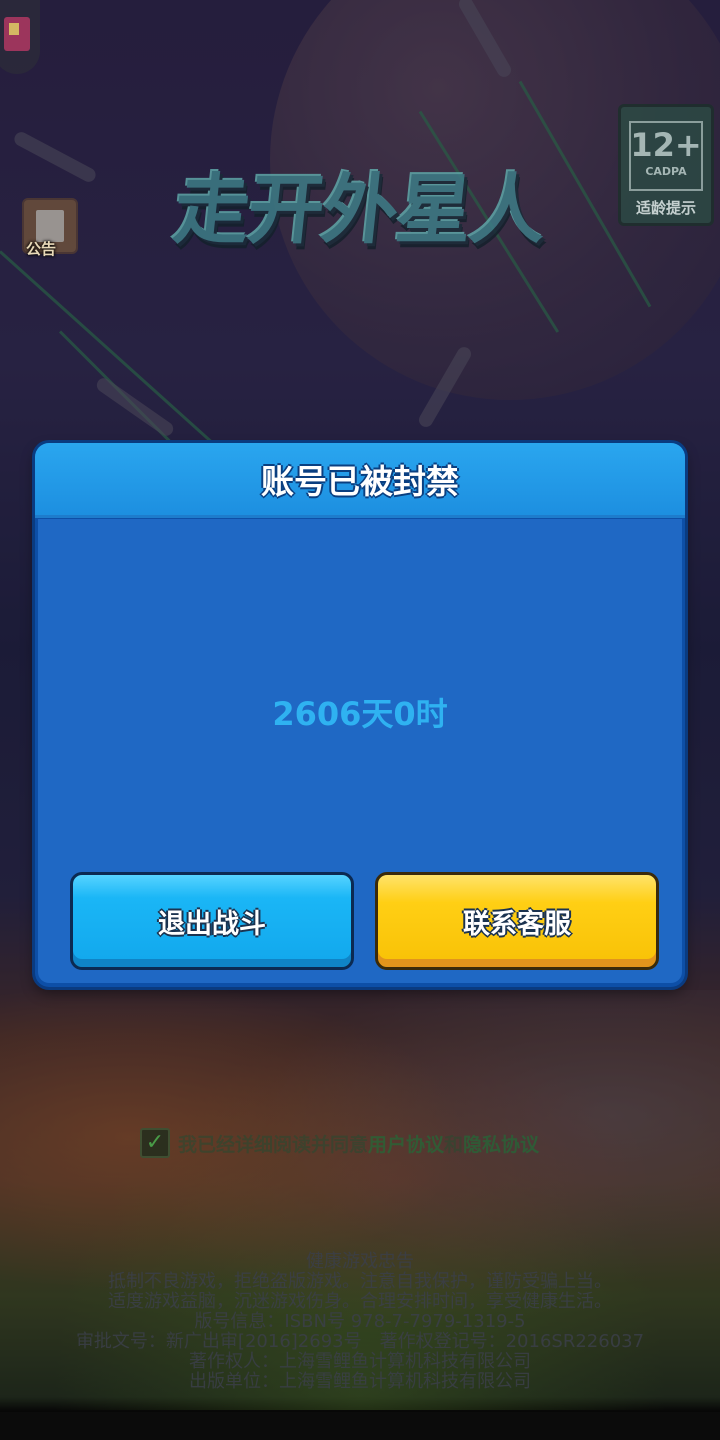 This screenshot has height=1440, width=720. Describe the element at coordinates (666, 171) in the screenshot. I see `age-rating-org: CADPA` at that location.